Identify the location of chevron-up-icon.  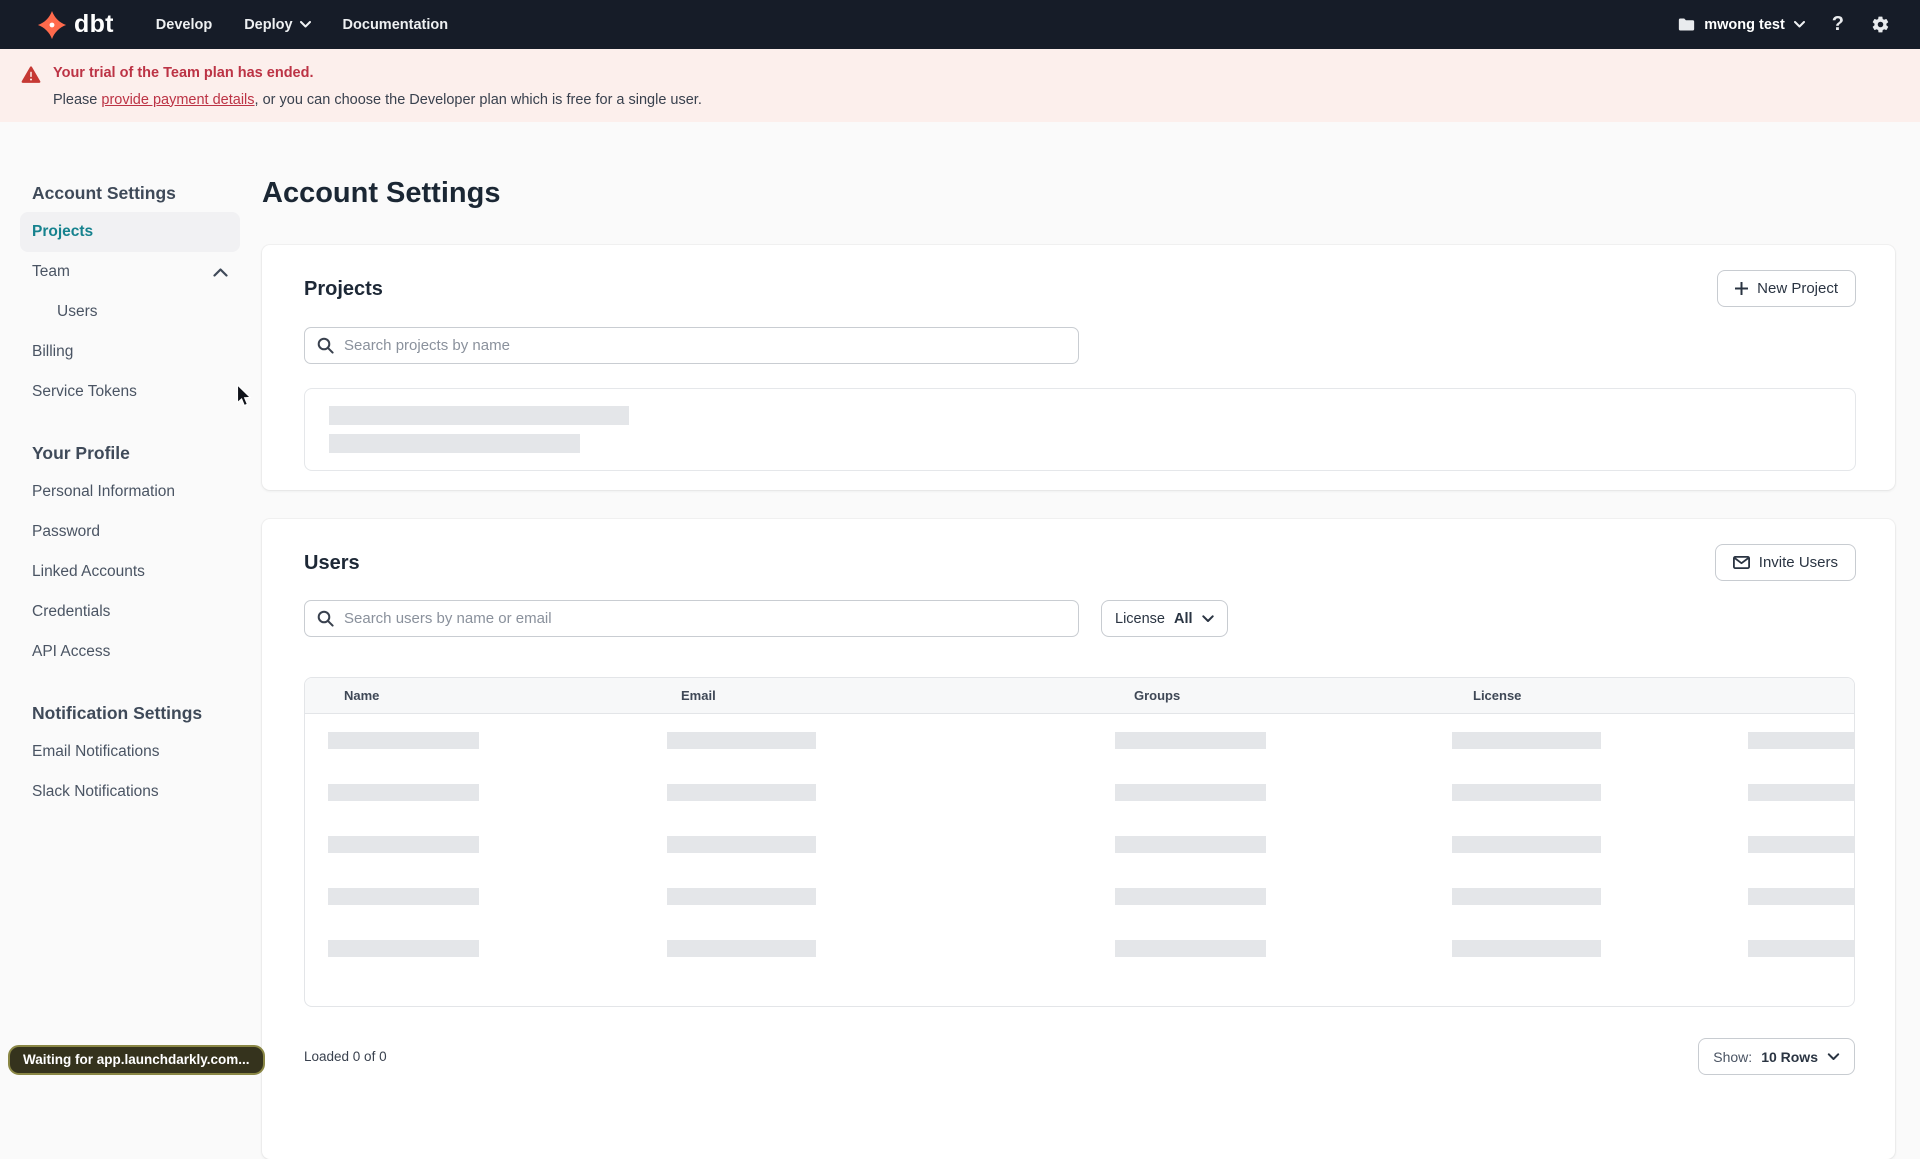
(220, 272).